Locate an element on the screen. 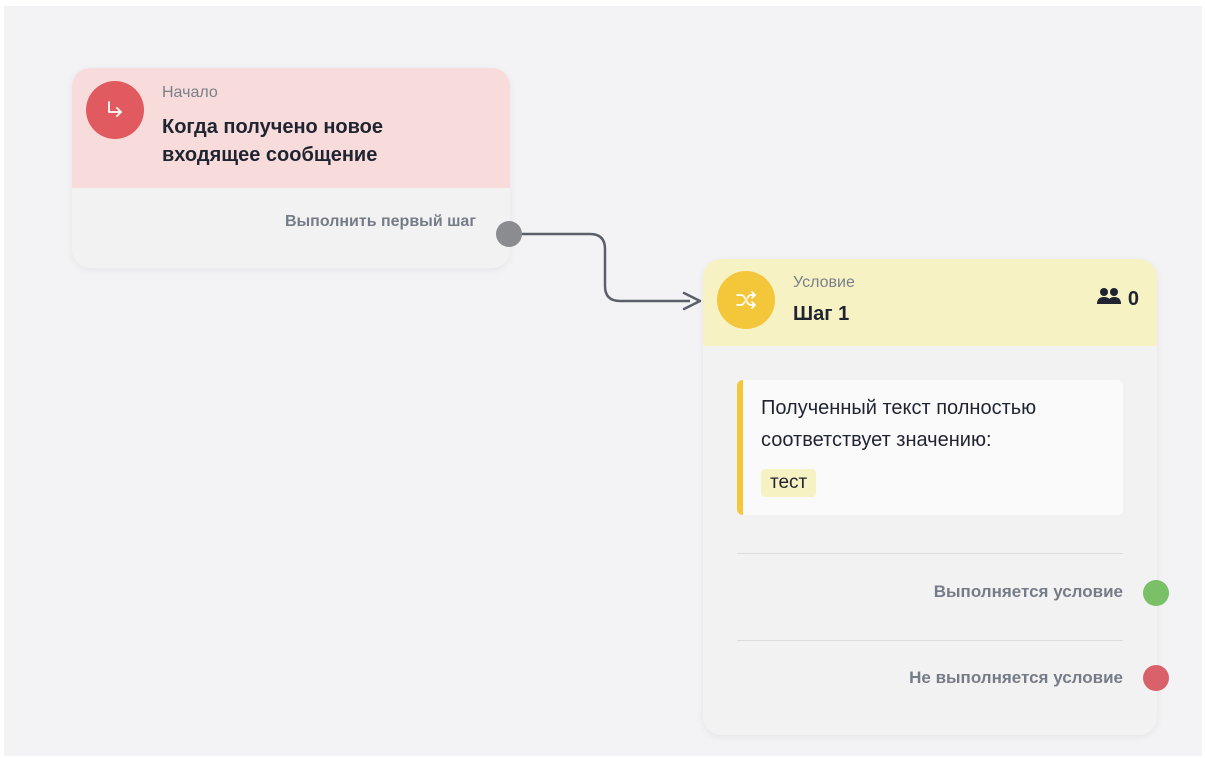 The image size is (1205, 758). start-node-output-label: Выполнить первый шаг is located at coordinates (380, 221).